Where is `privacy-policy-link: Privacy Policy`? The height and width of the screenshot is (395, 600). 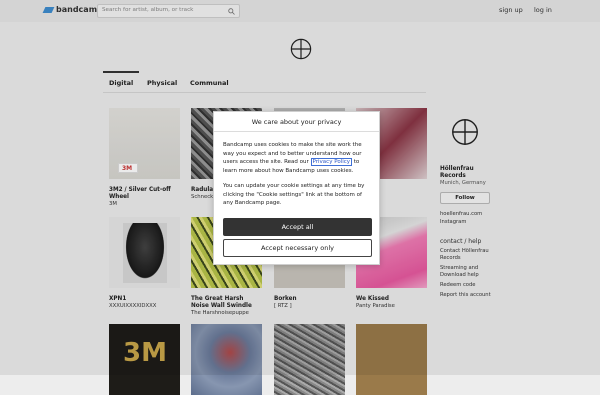
privacy-policy-link: Privacy Policy is located at coordinates (331, 162).